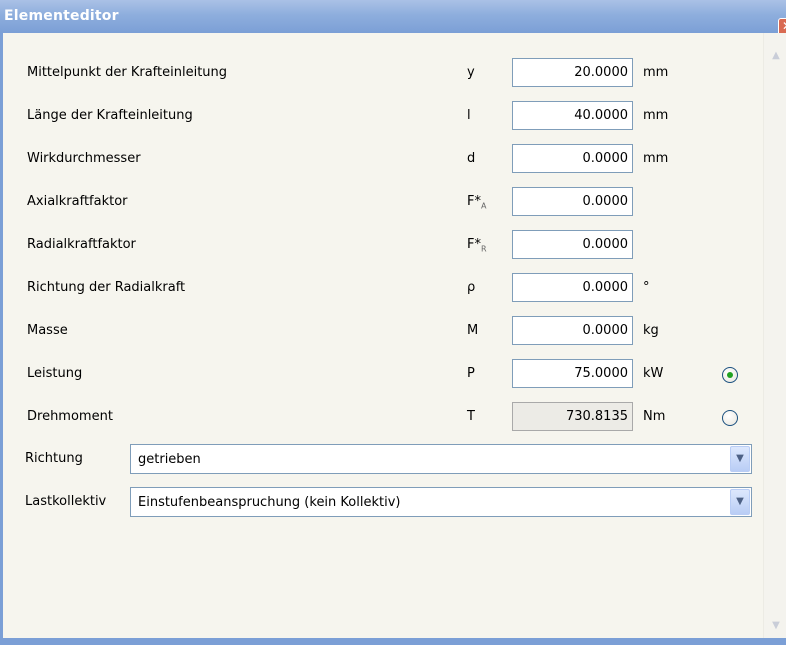 The width and height of the screenshot is (786, 645). I want to click on drehmoment-output: 730.8135, so click(572, 416).